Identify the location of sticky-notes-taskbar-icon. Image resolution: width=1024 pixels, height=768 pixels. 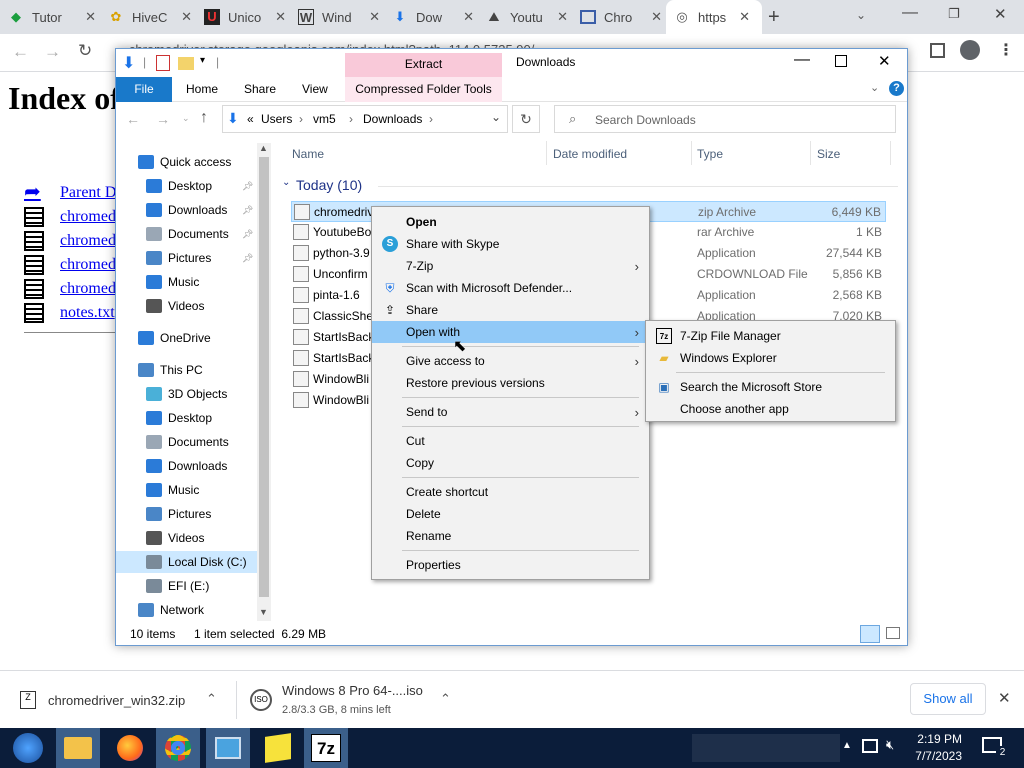
(278, 748).